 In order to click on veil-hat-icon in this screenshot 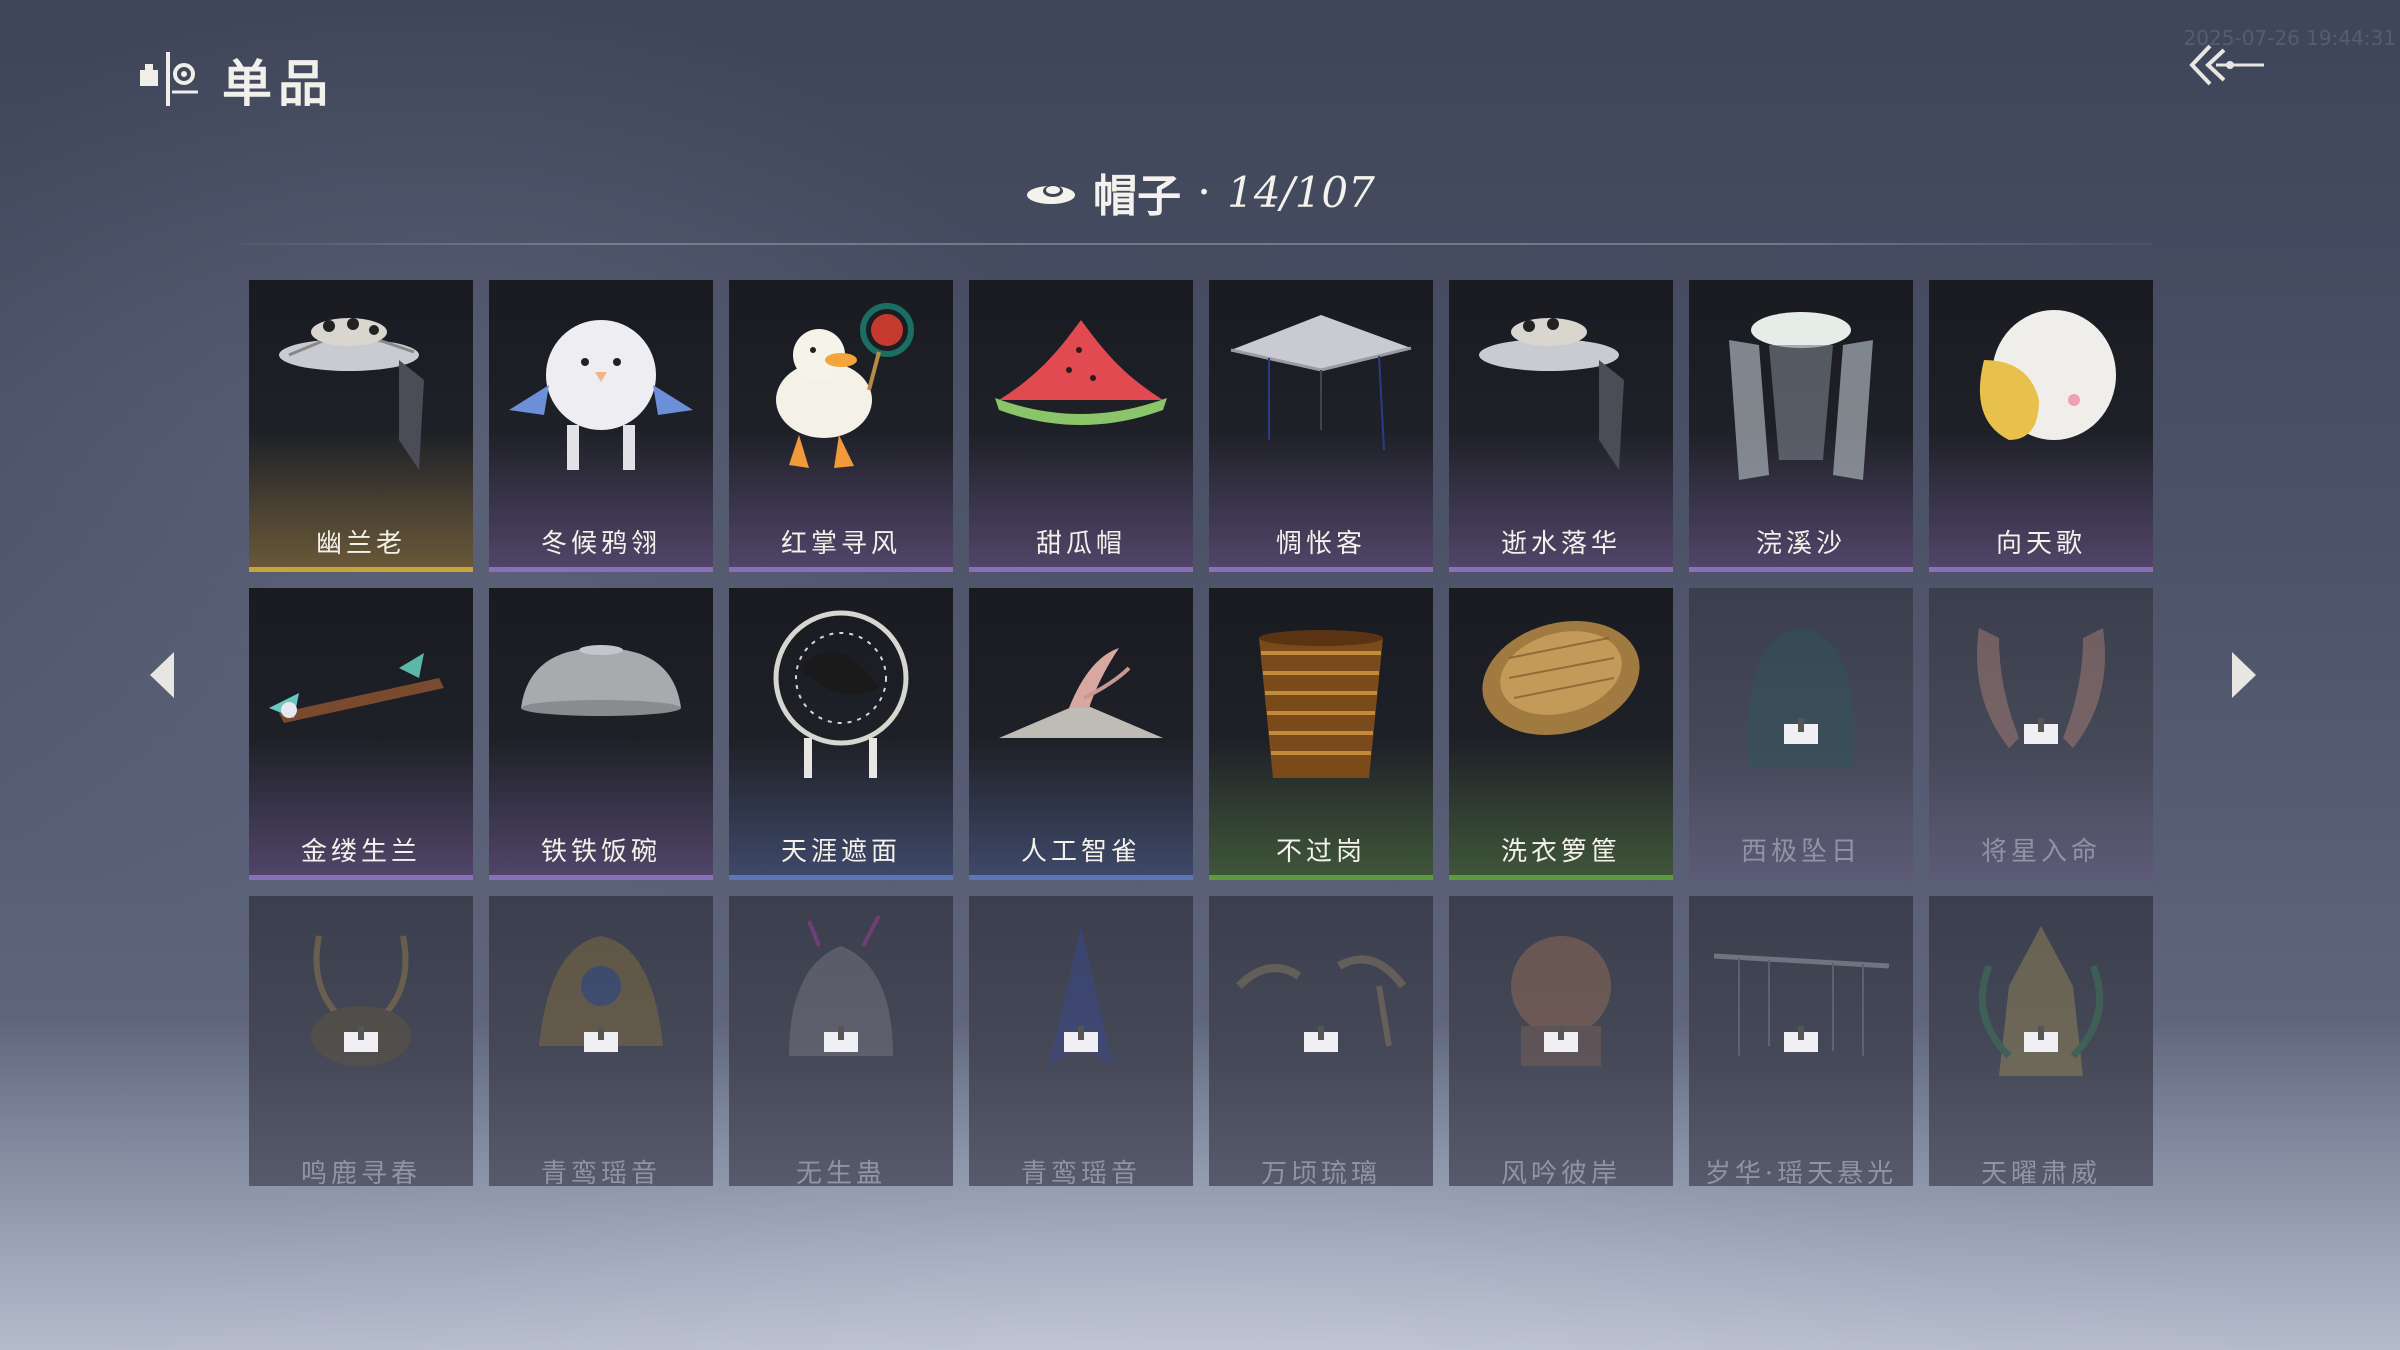, I will do `click(1551, 394)`.